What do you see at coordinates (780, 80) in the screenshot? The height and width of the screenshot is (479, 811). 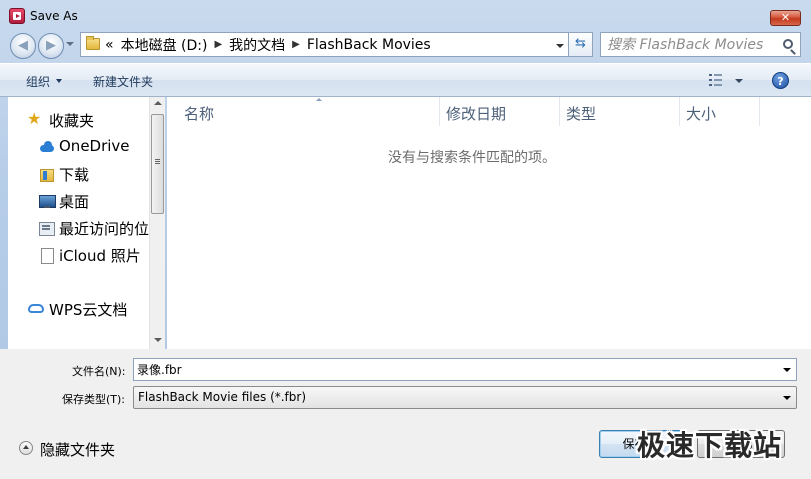 I see `help-icon: ?` at bounding box center [780, 80].